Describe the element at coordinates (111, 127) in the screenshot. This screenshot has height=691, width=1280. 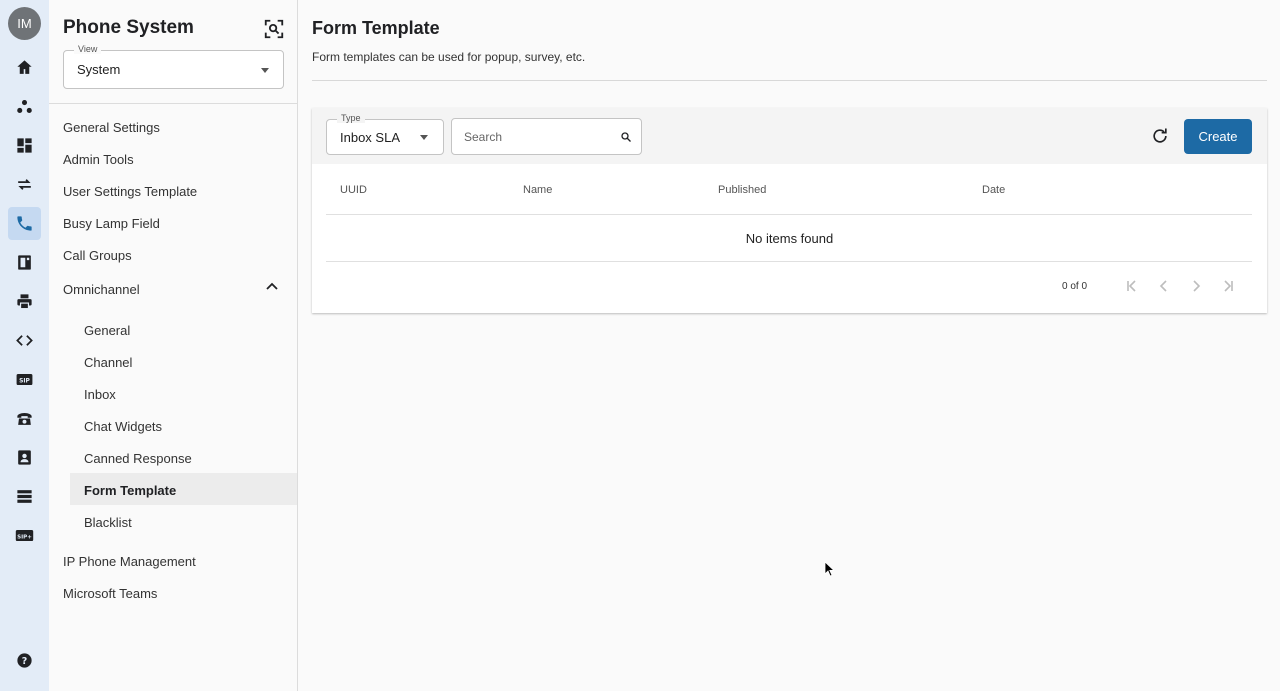
I see `sidebar-item-general-settings: General Settings` at that location.